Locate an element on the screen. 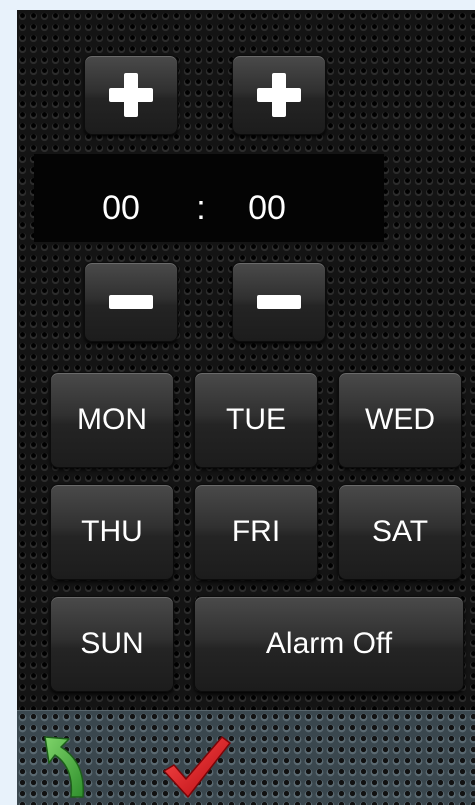 The width and height of the screenshot is (475, 805). day-button-tue: TUE is located at coordinates (256, 420).